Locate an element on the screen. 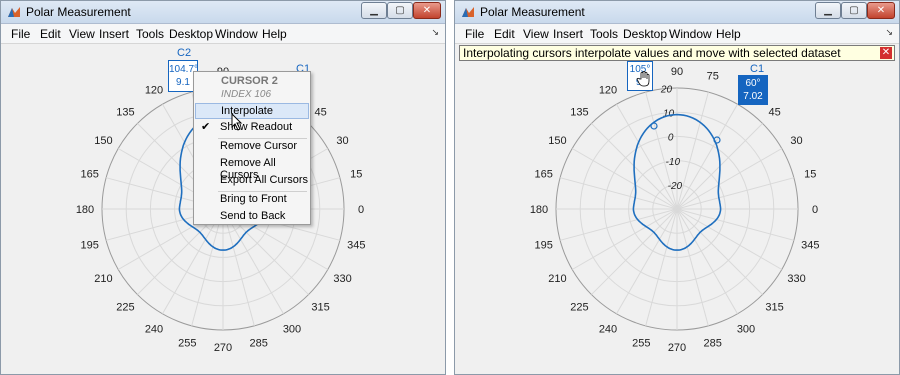  angle-tick-label: 150 is located at coordinates (103, 141).